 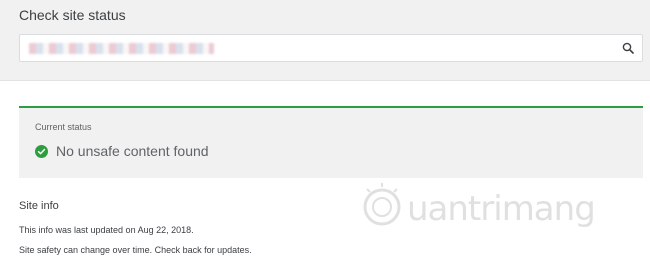 What do you see at coordinates (501, 209) in the screenshot?
I see `watermark-text: uantrimang` at bounding box center [501, 209].